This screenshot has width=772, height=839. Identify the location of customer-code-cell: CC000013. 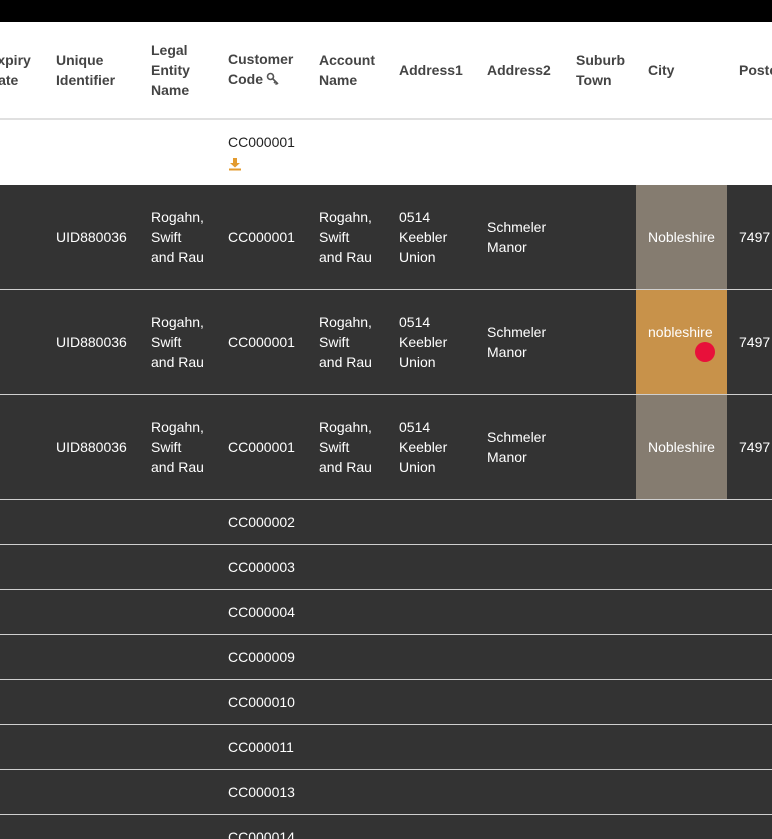
(261, 792).